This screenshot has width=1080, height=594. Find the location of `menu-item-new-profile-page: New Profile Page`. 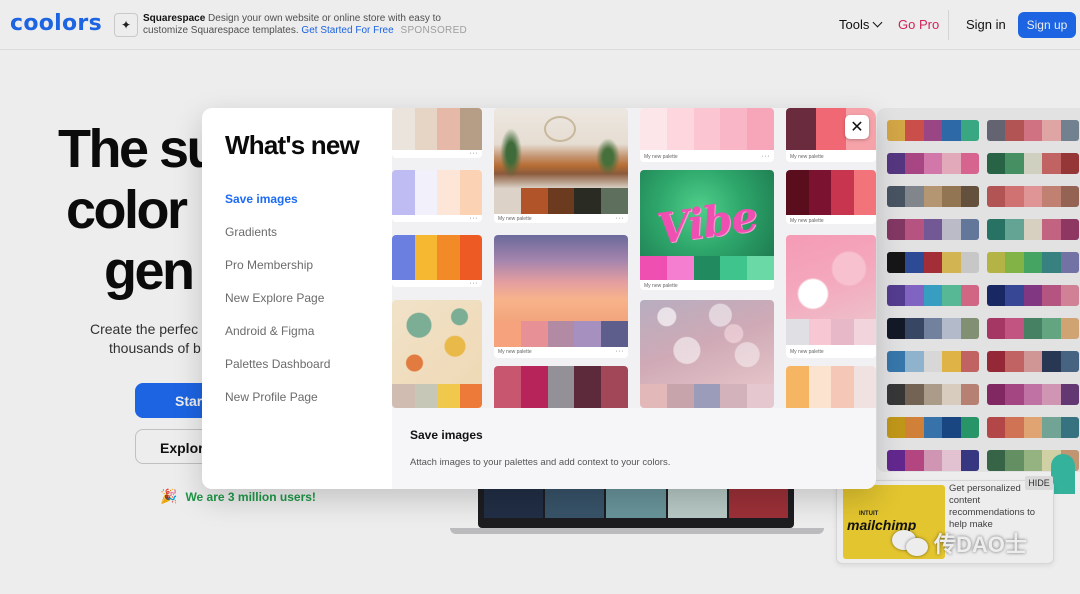

menu-item-new-profile-page: New Profile Page is located at coordinates (277, 397).